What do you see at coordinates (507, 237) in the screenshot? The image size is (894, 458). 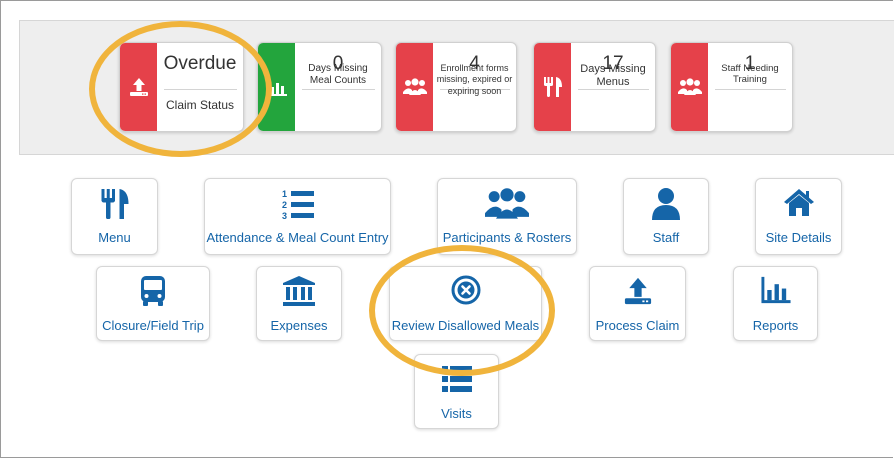 I see `participants-label: Participants & Rosters` at bounding box center [507, 237].